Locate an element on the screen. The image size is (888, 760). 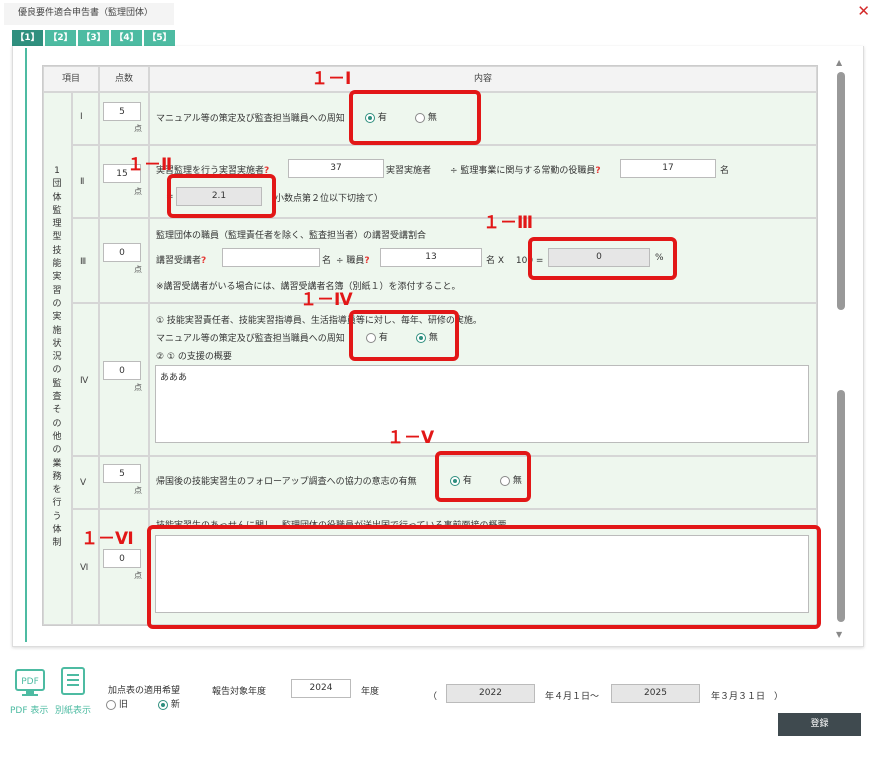
header-item: 項目 is located at coordinates (71, 79).